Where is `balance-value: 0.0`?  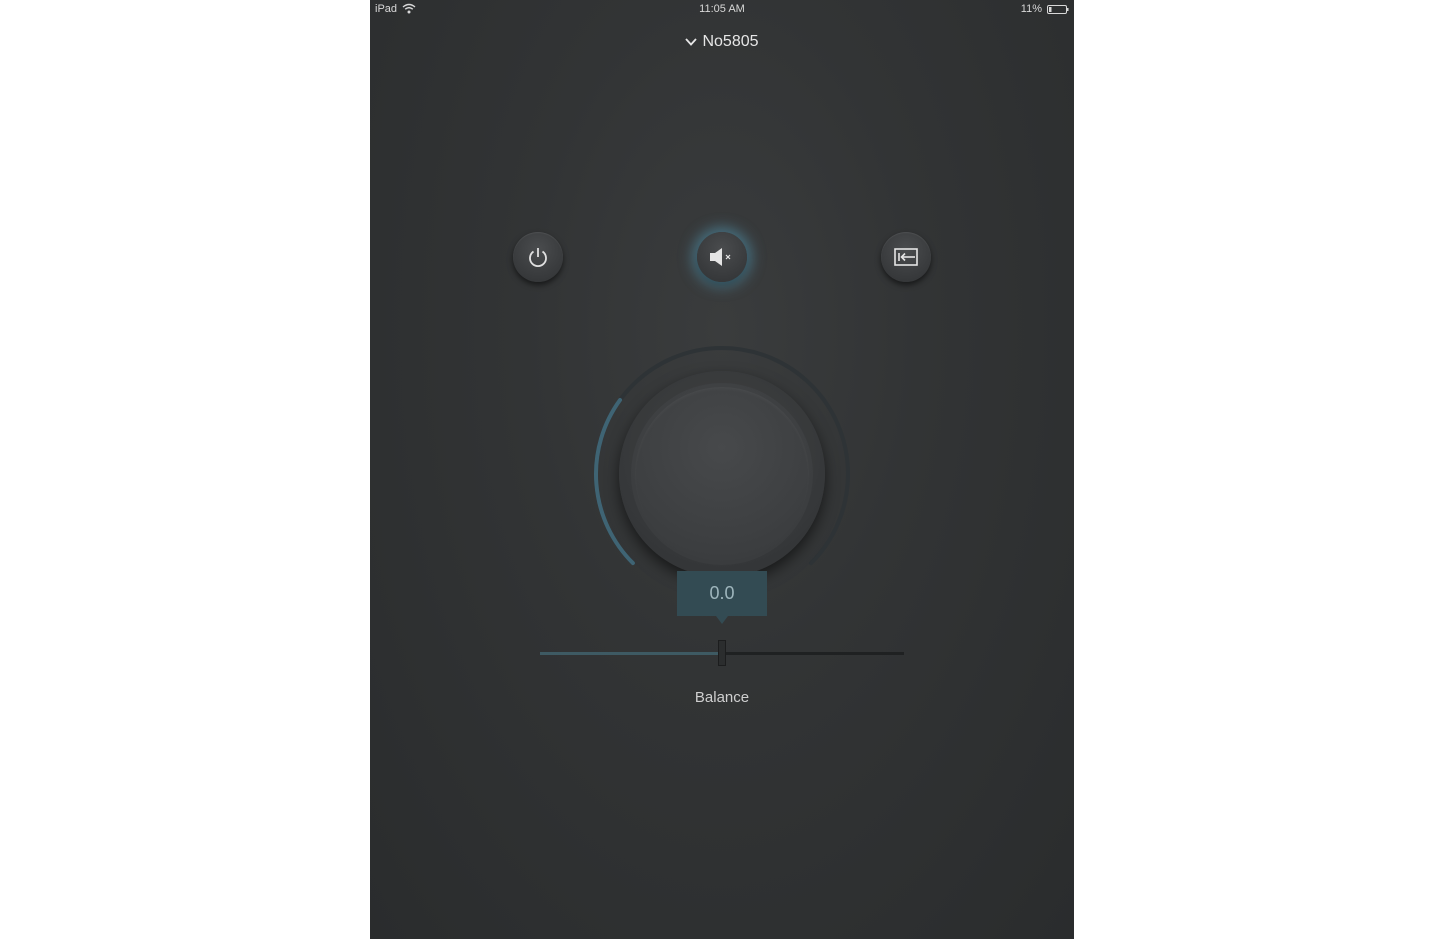
balance-value: 0.0 is located at coordinates (722, 593).